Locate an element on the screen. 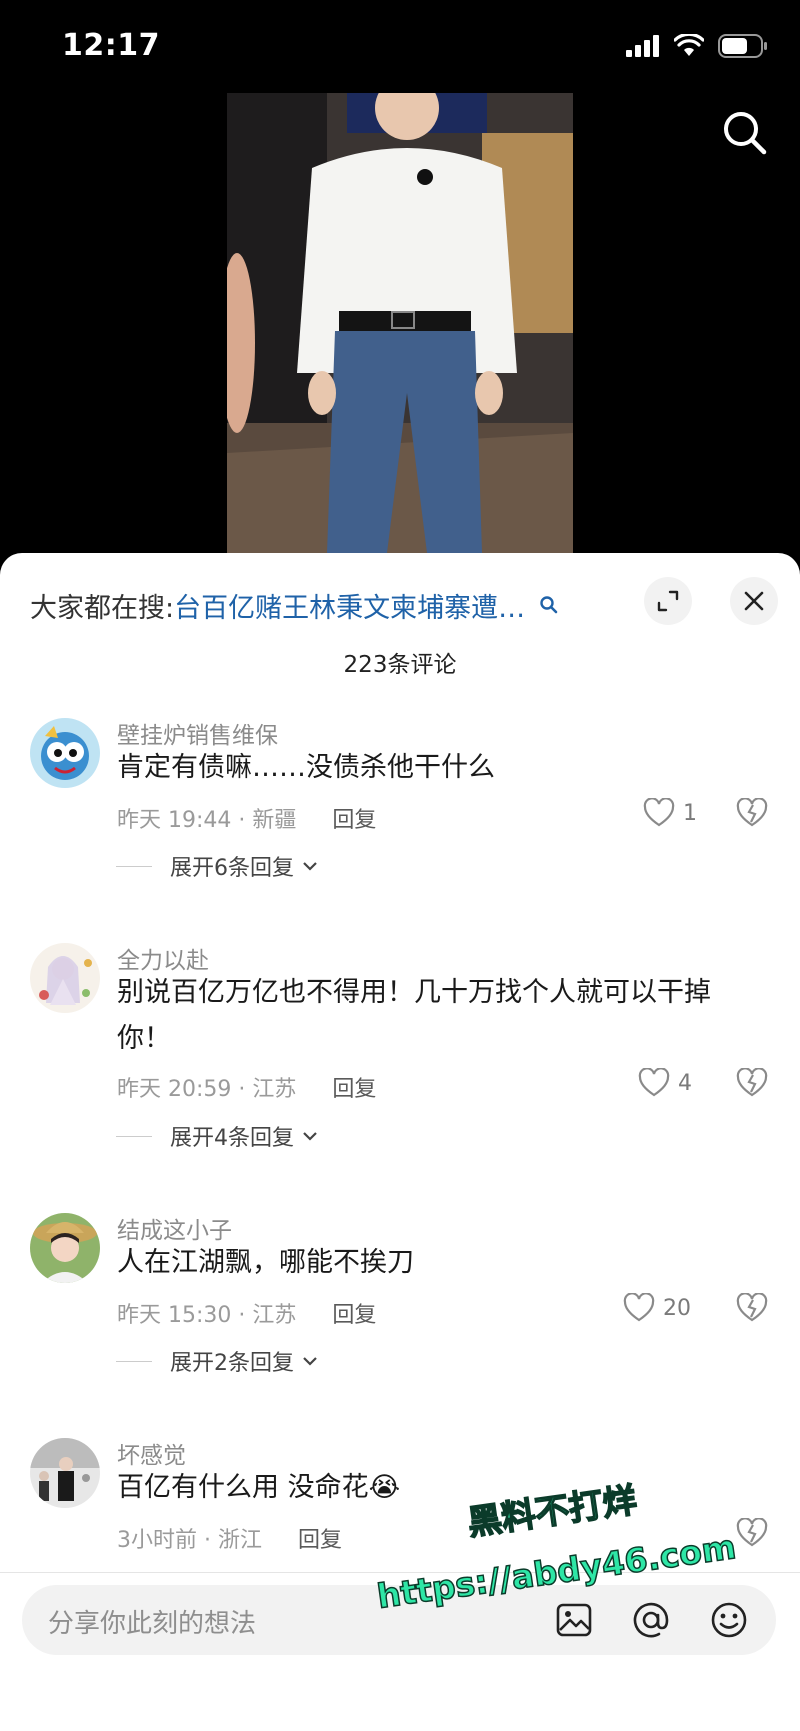 The image size is (800, 1731). like-count: 1 is located at coordinates (690, 813).